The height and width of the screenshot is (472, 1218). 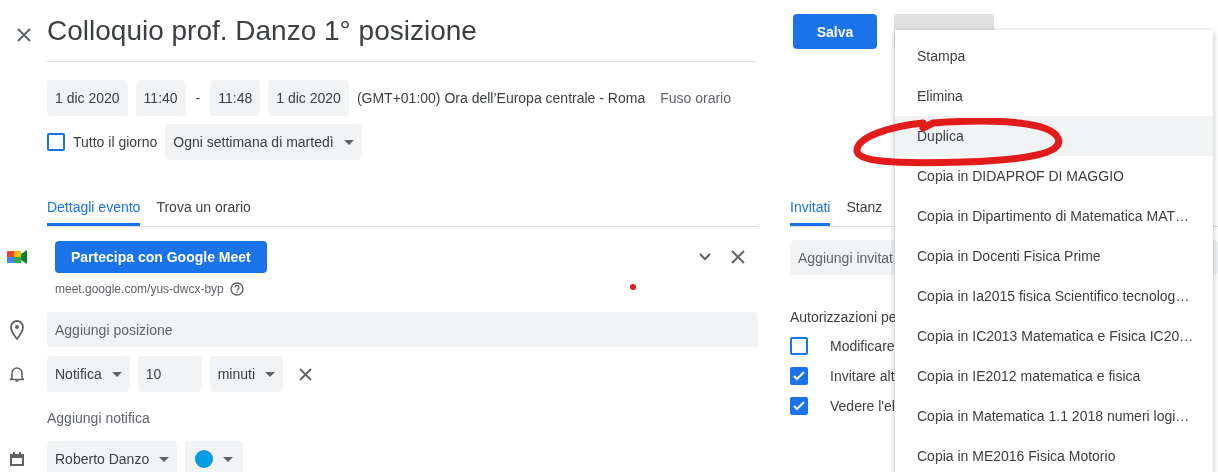 What do you see at coordinates (862, 406) in the screenshot?
I see `permission-label: Vedere l'el` at bounding box center [862, 406].